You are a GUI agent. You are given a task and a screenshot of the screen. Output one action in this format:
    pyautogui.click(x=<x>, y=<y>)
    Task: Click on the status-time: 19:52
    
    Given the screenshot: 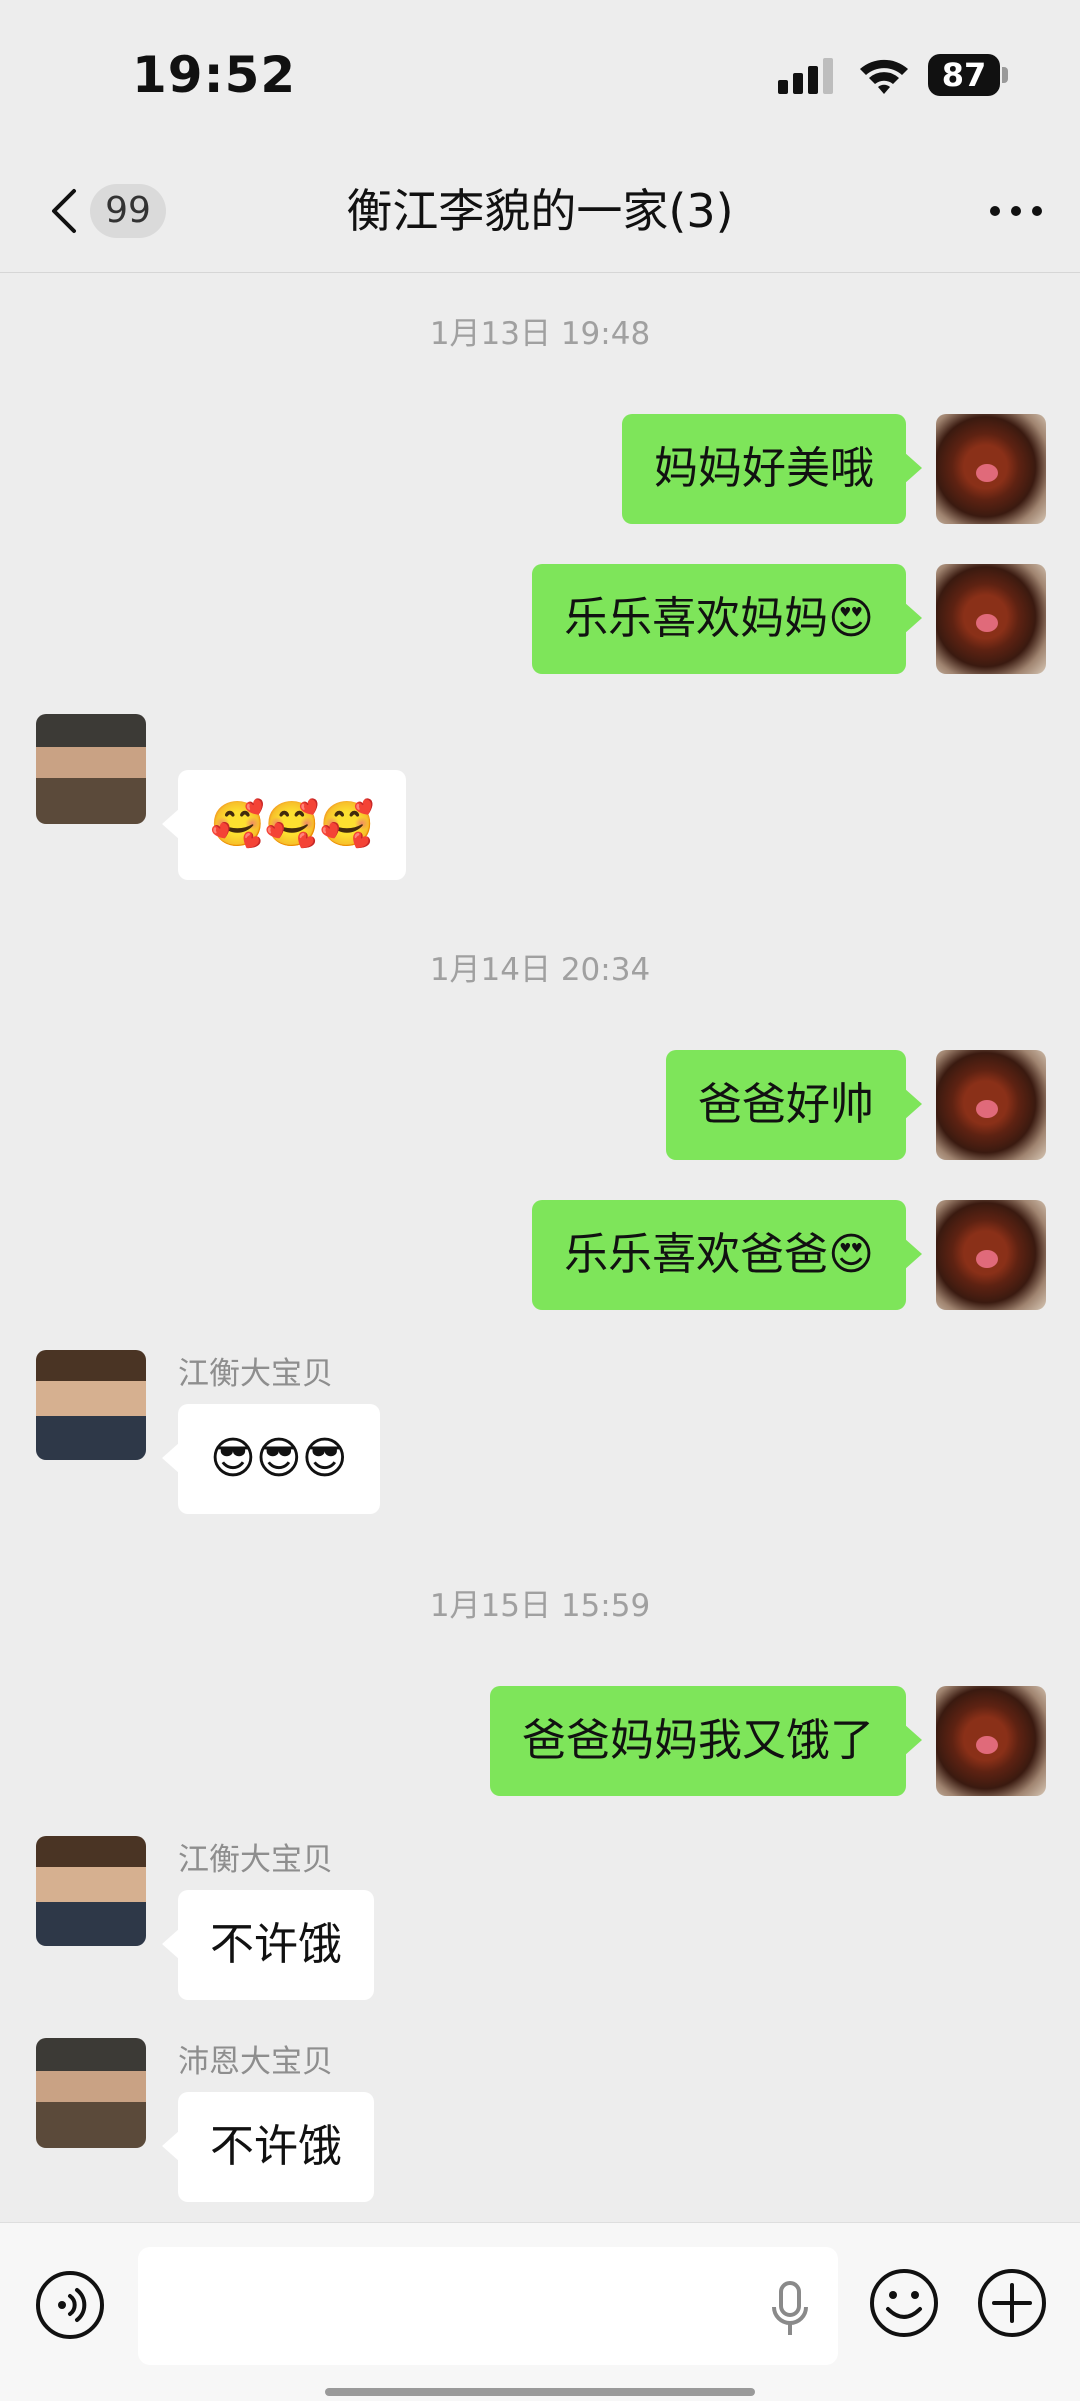 What is the action you would take?
    pyautogui.click(x=214, y=75)
    